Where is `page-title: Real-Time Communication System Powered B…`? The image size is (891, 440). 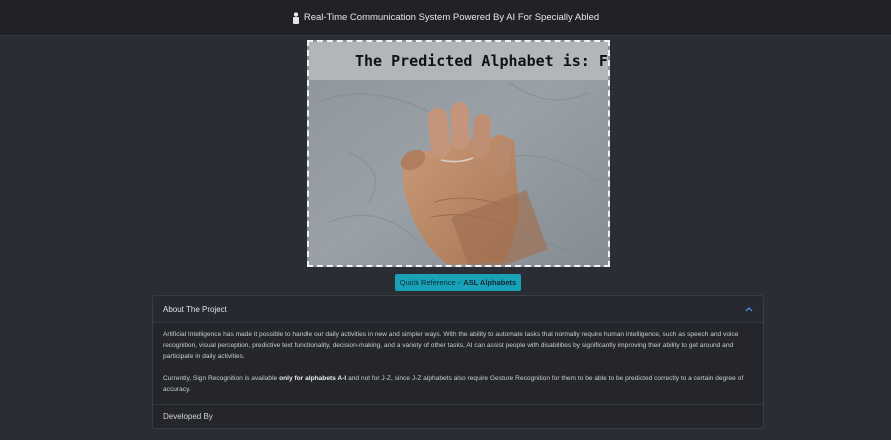
page-title: Real-Time Communication System Powered B… is located at coordinates (451, 17).